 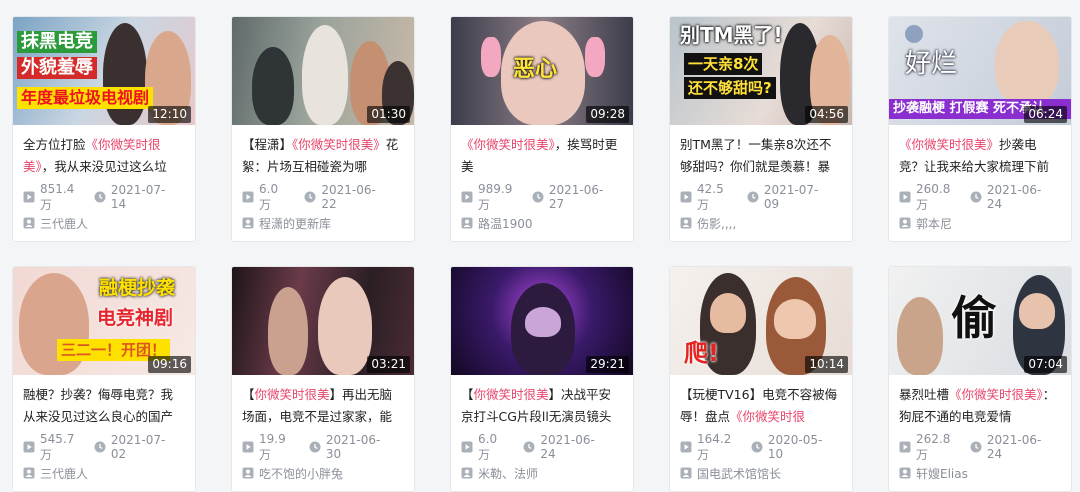 What do you see at coordinates (761, 223) in the screenshot?
I see `video-author: 伤影,,,,` at bounding box center [761, 223].